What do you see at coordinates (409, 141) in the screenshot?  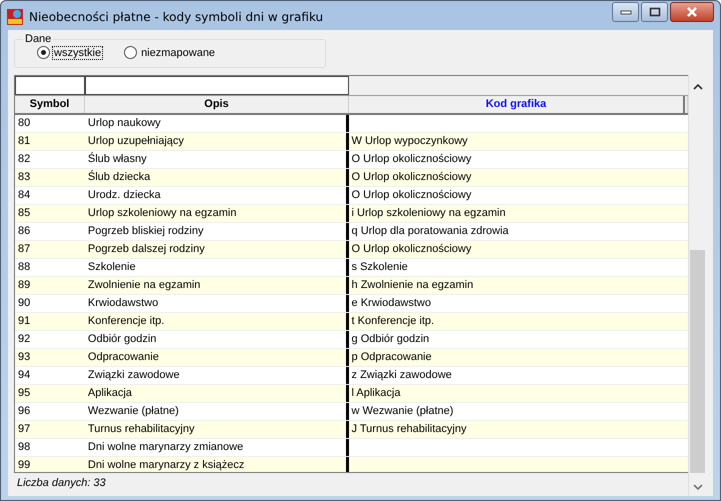 I see `table-cell-text: W Urlop wypoczynkowy` at bounding box center [409, 141].